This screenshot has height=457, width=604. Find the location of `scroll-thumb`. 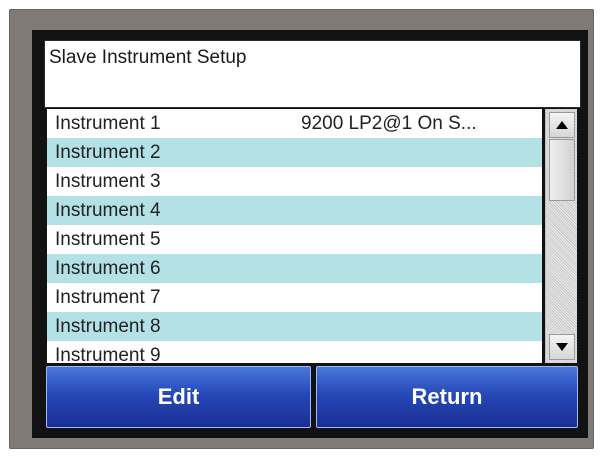

scroll-thumb is located at coordinates (562, 170).